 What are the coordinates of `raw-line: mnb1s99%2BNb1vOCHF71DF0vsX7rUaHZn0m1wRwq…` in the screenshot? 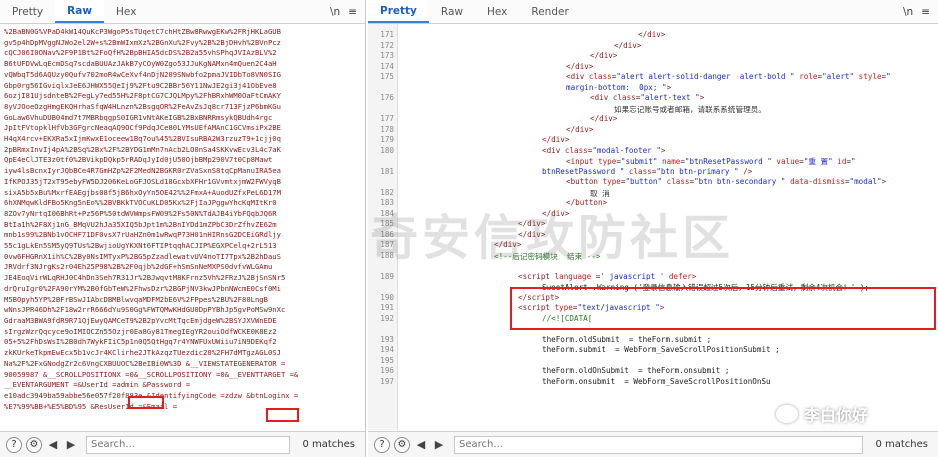 It's located at (142, 235).